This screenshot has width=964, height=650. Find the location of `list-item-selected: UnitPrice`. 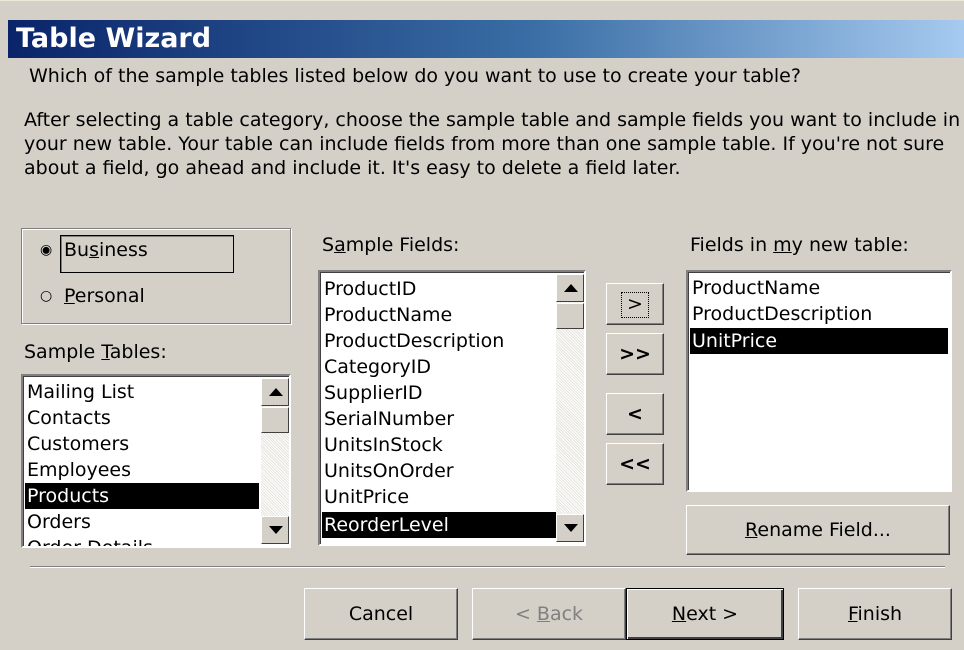

list-item-selected: UnitPrice is located at coordinates (819, 341).